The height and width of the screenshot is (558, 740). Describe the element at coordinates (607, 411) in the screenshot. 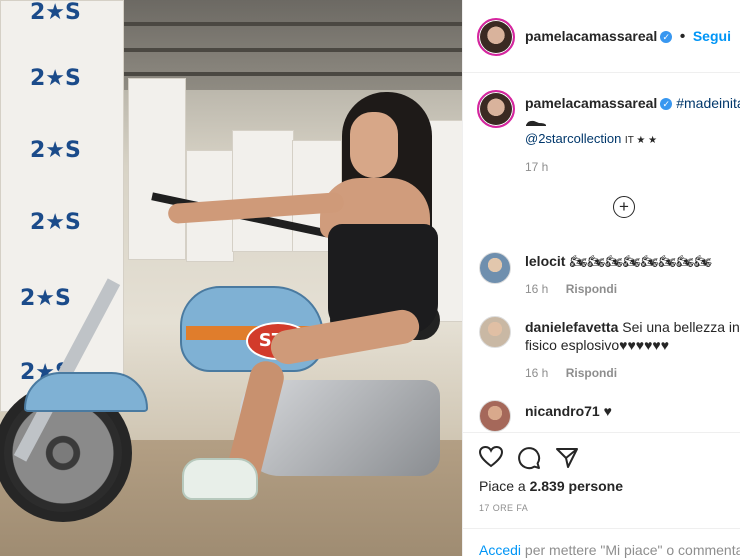

I see `comment-text: ♥` at that location.